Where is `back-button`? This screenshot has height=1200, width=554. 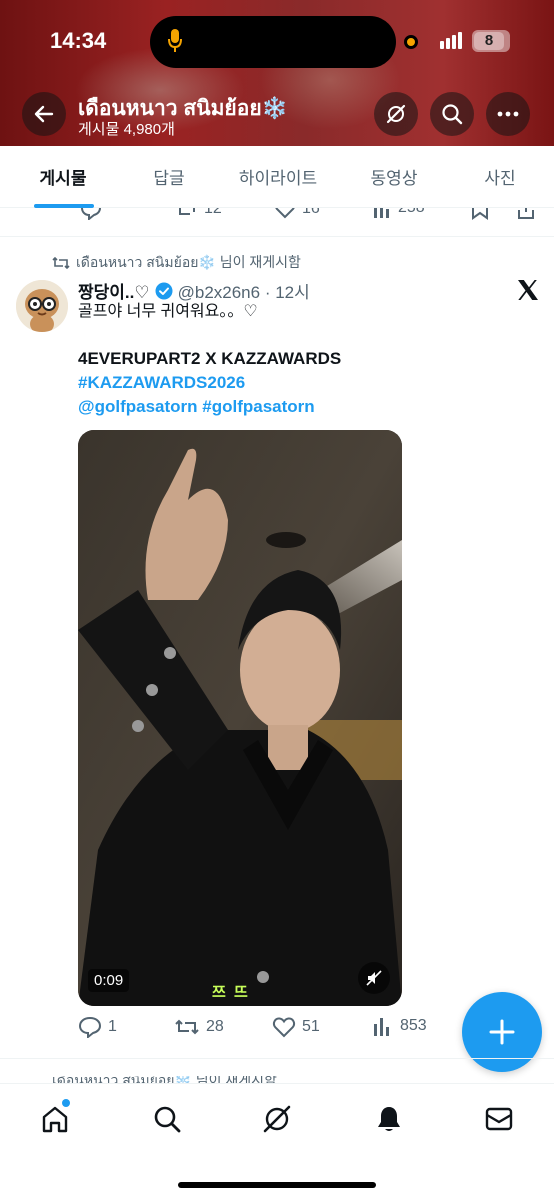
back-button is located at coordinates (44, 114).